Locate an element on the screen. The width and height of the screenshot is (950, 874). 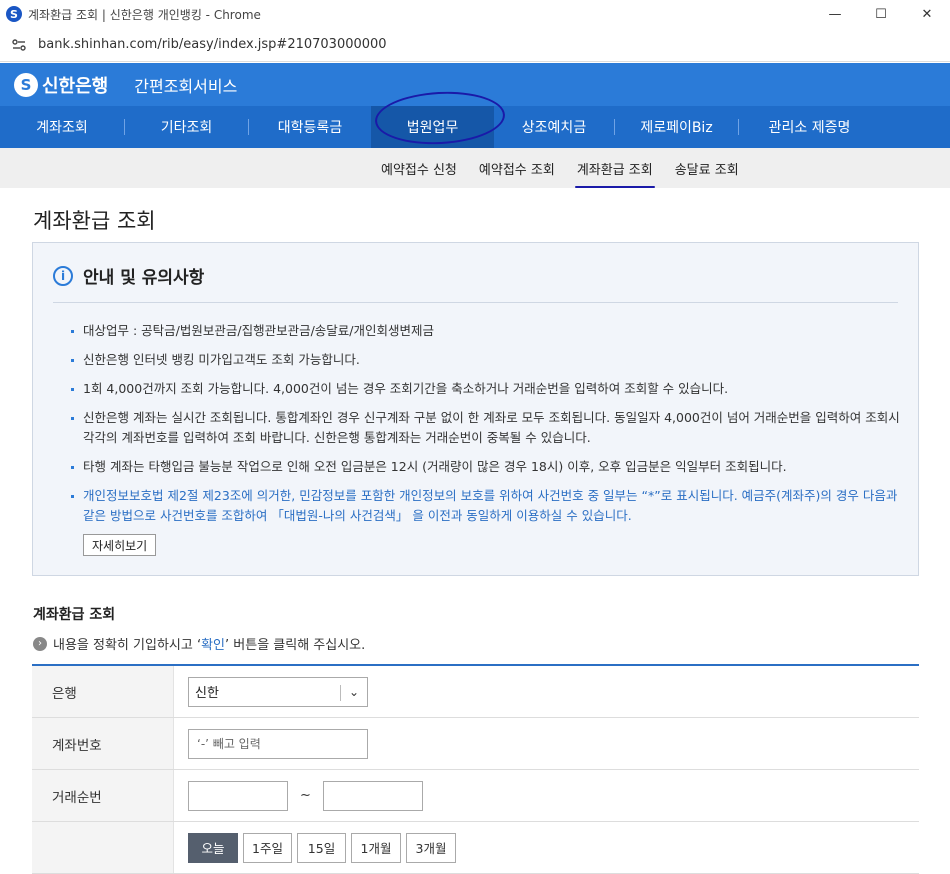
notice-title: 안내 및 유의사항 is located at coordinates (144, 278).